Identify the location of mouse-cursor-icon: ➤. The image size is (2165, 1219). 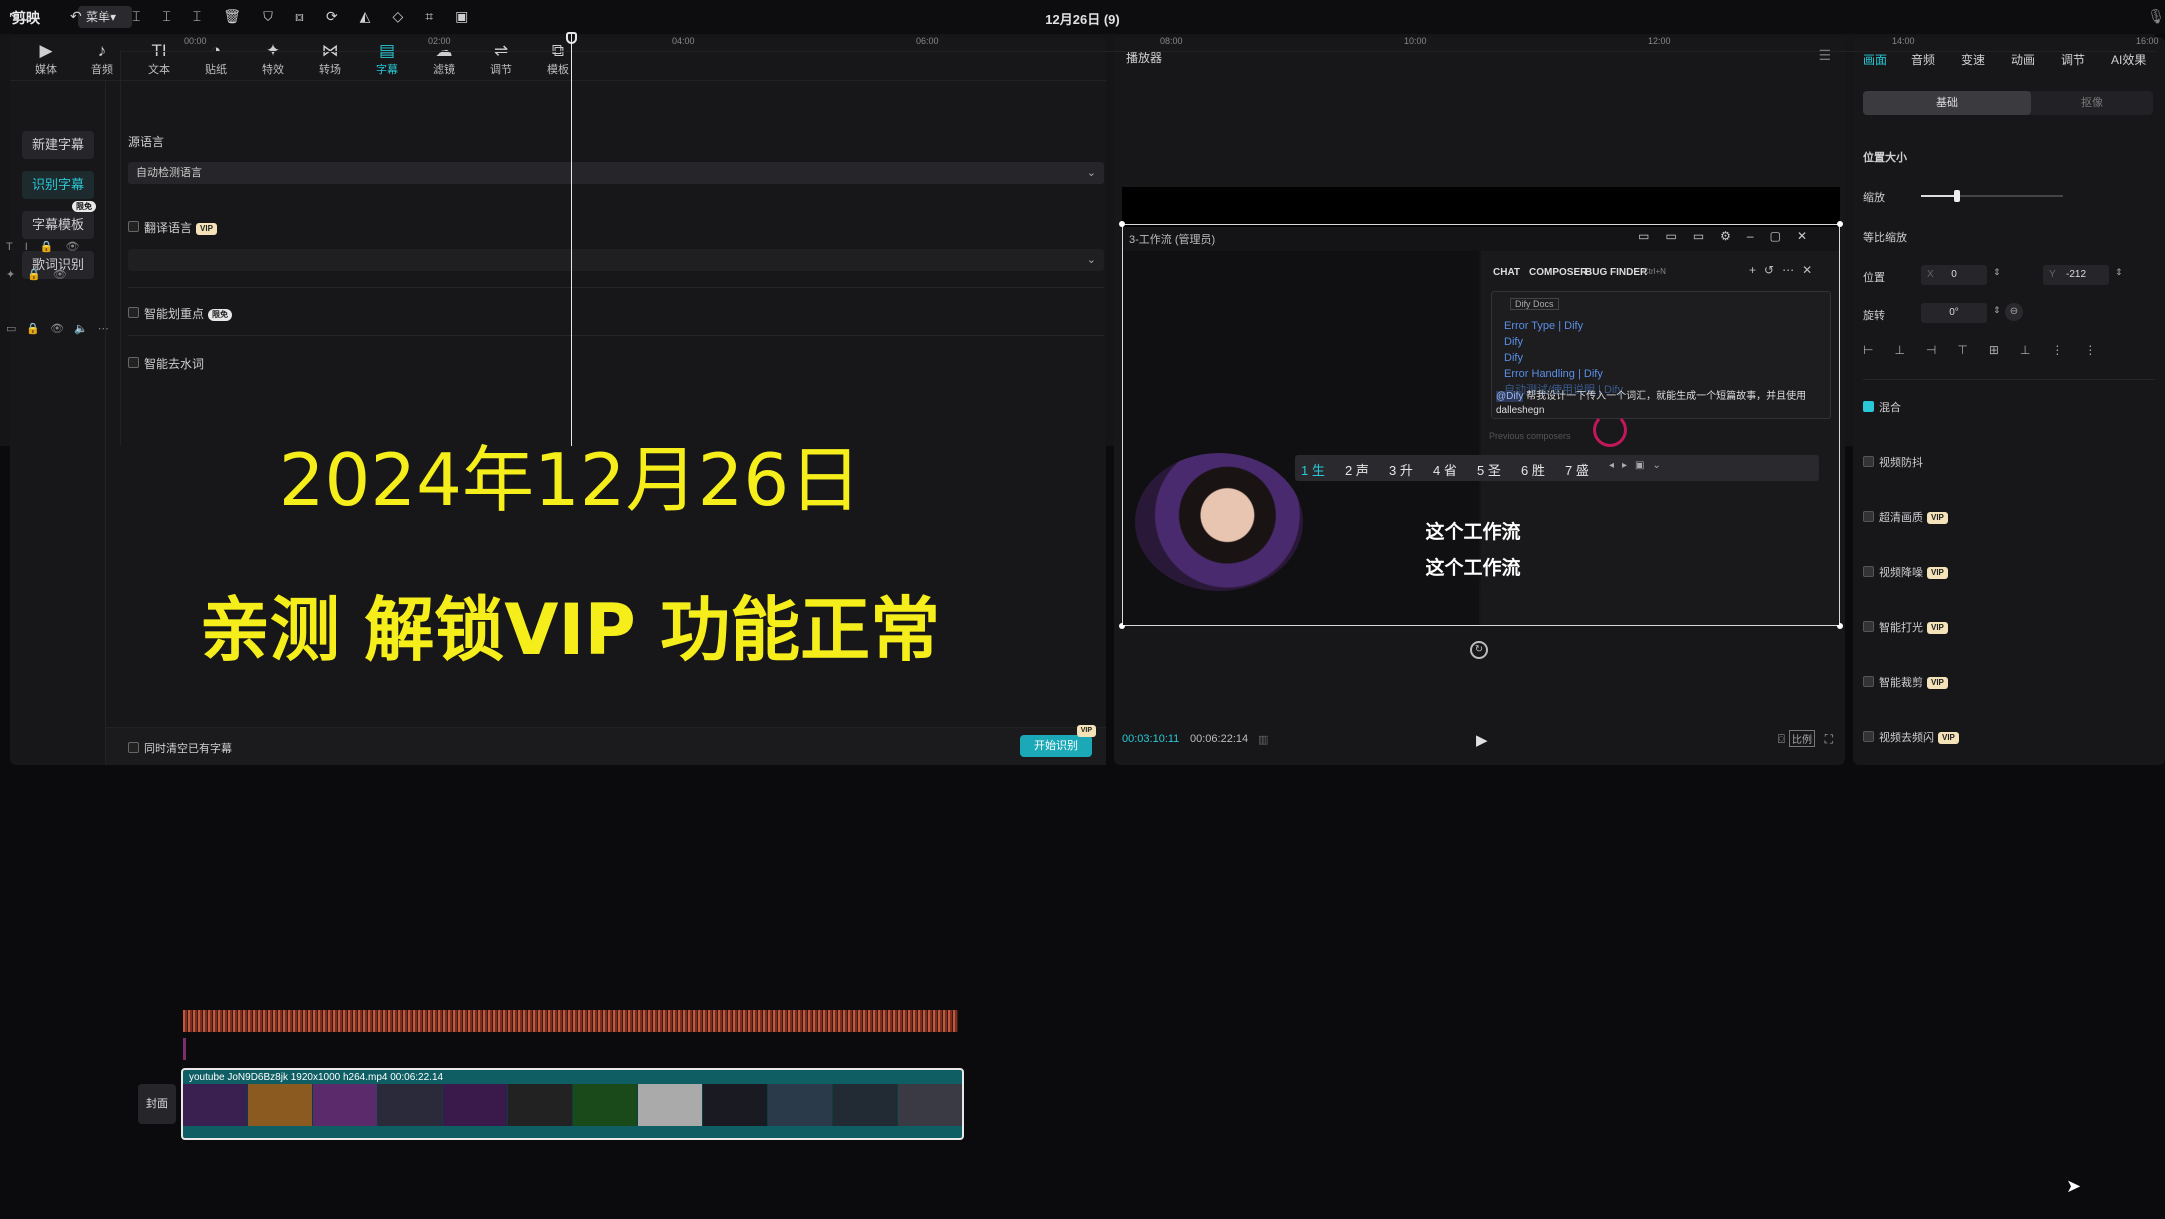
(2074, 1186).